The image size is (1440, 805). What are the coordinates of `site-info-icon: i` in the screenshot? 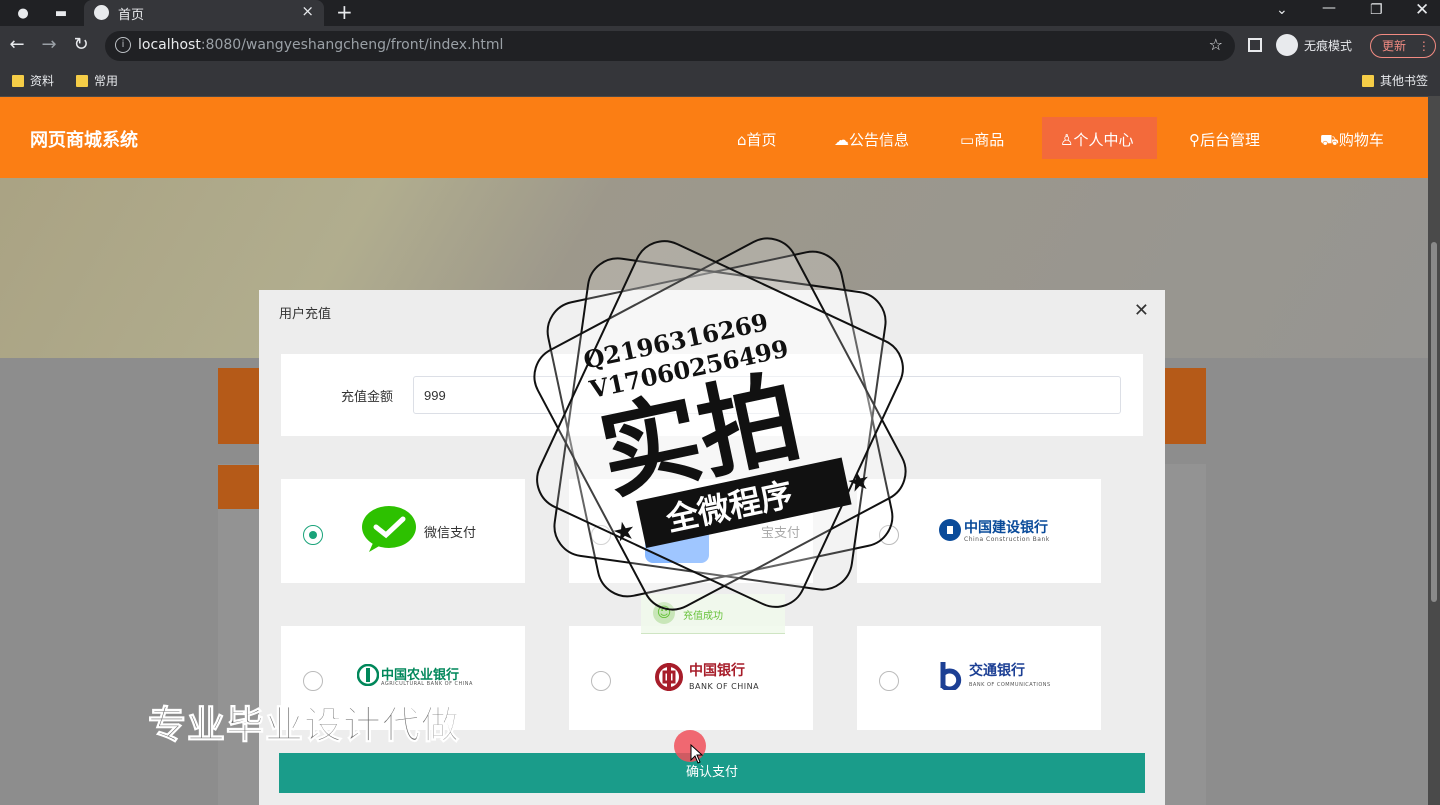 It's located at (123, 45).